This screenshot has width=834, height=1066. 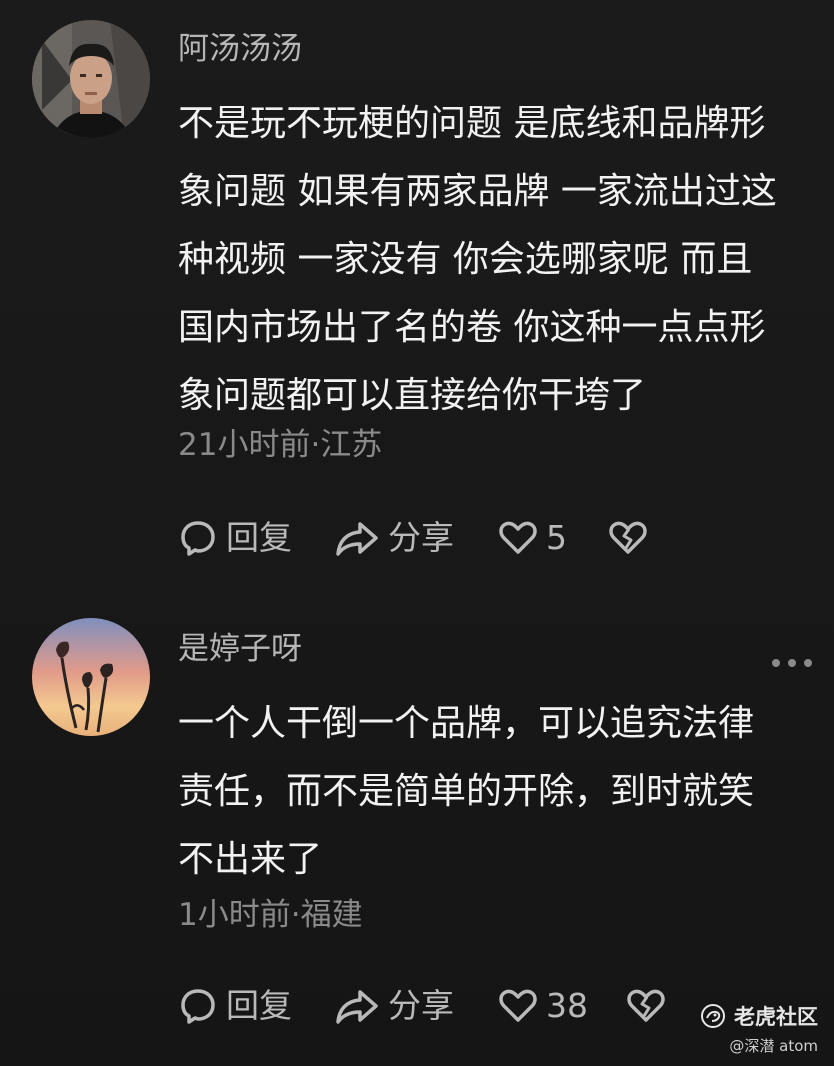 I want to click on username: 阿汤汤汤, so click(x=240, y=49).